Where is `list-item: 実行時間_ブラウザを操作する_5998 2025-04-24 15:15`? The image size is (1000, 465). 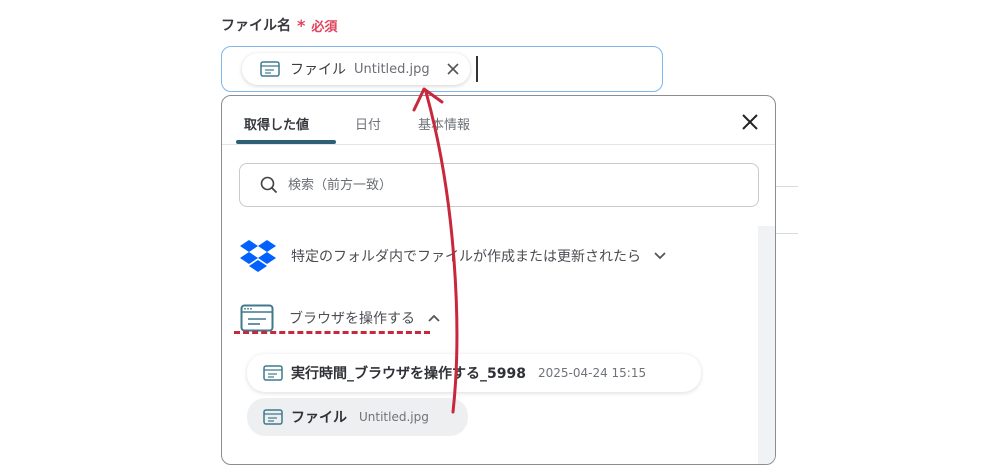
list-item: 実行時間_ブラウザを操作する_5998 2025-04-24 15:15 is located at coordinates (474, 373).